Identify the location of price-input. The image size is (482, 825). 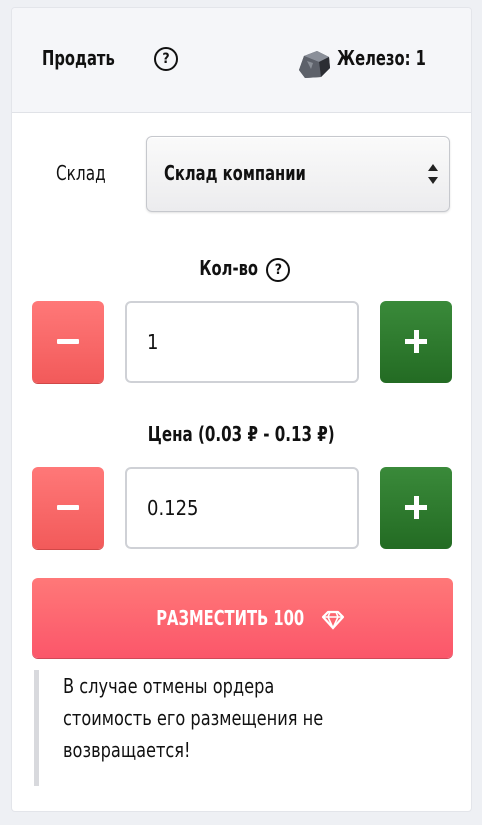
(242, 508).